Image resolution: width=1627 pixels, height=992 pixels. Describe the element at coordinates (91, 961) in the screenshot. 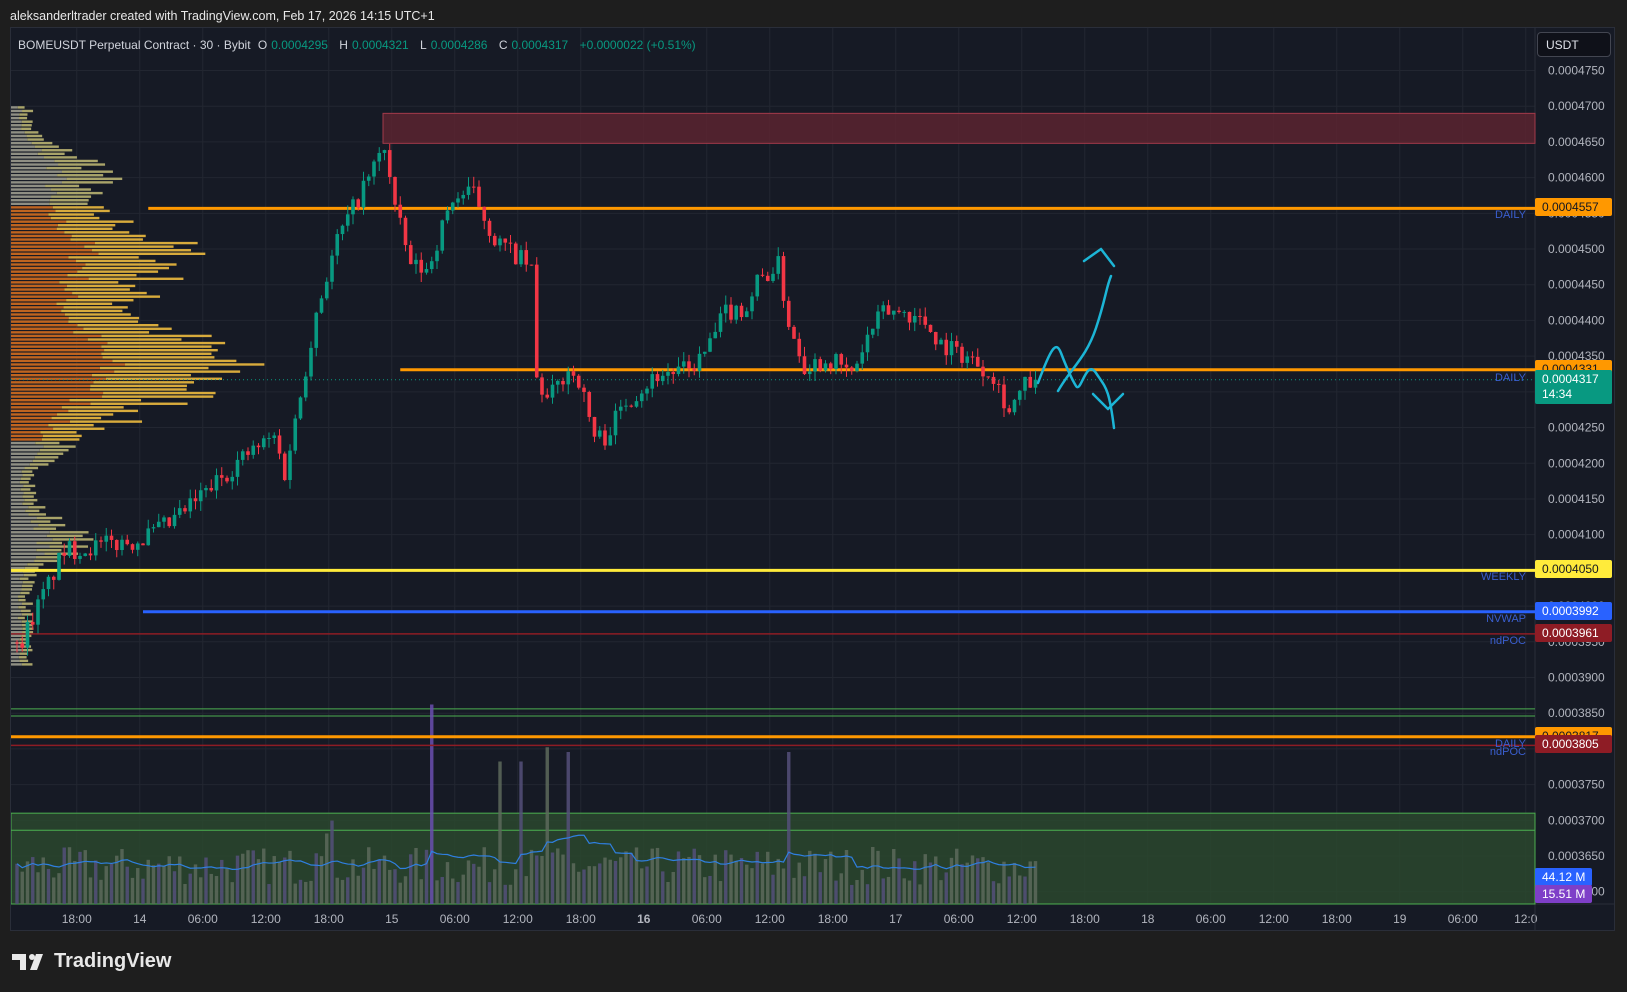

I see `tradingview-logo: TradingView` at that location.